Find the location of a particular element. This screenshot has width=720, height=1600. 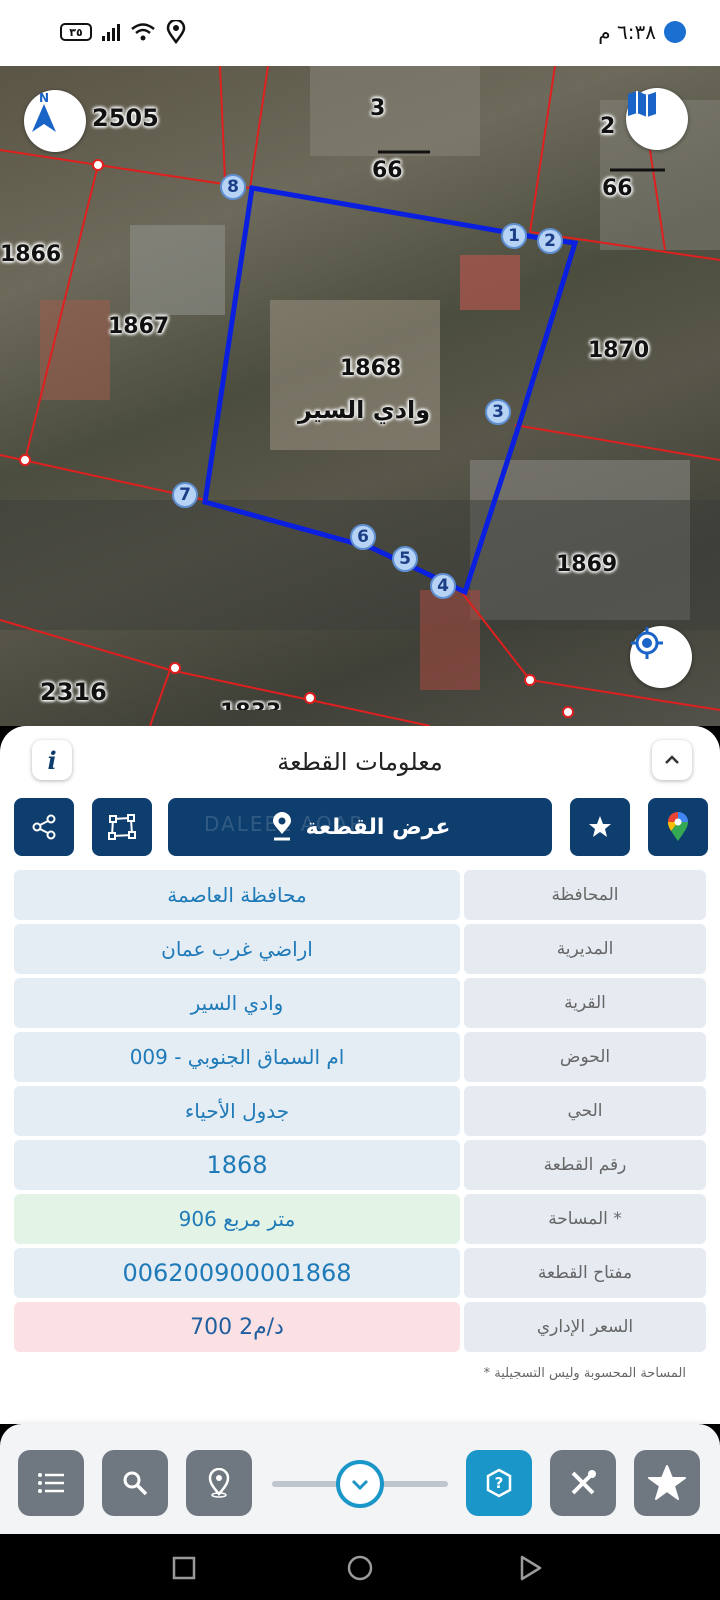

parcel-village-label: وادي السير is located at coordinates (364, 410).